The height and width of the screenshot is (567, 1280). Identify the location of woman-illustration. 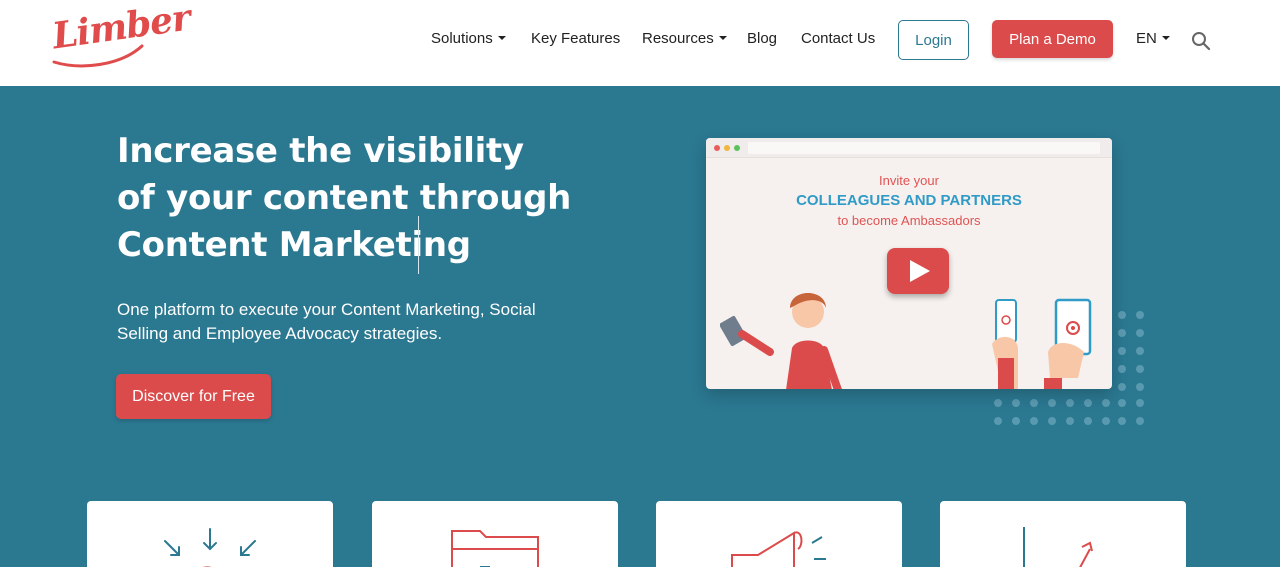
(781, 341).